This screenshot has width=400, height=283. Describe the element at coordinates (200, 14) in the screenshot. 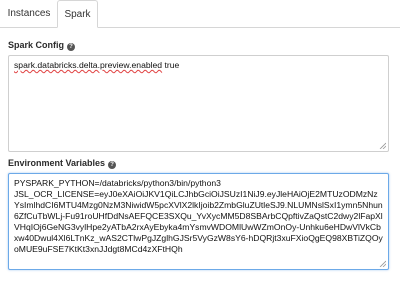

I see `tab-bar: Instances Spark` at that location.